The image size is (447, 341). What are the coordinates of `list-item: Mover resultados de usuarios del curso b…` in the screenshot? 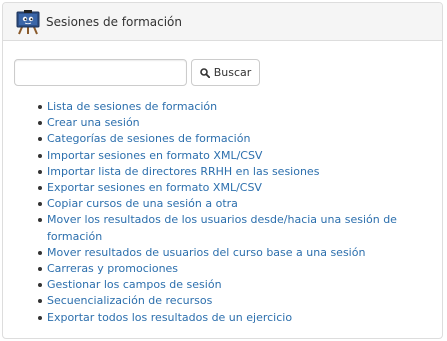 It's located at (217, 253).